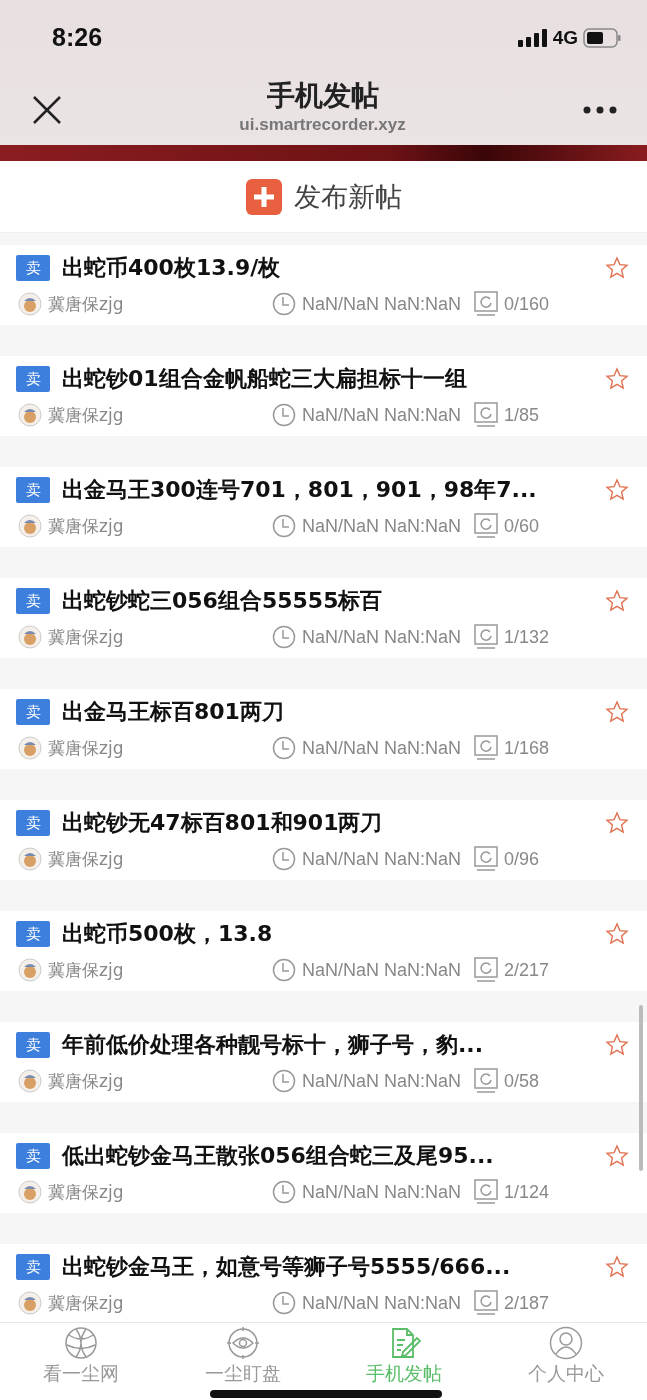  I want to click on post-title: 出蛇钞01组合金帆船蛇三大扁担标十一组, so click(265, 379).